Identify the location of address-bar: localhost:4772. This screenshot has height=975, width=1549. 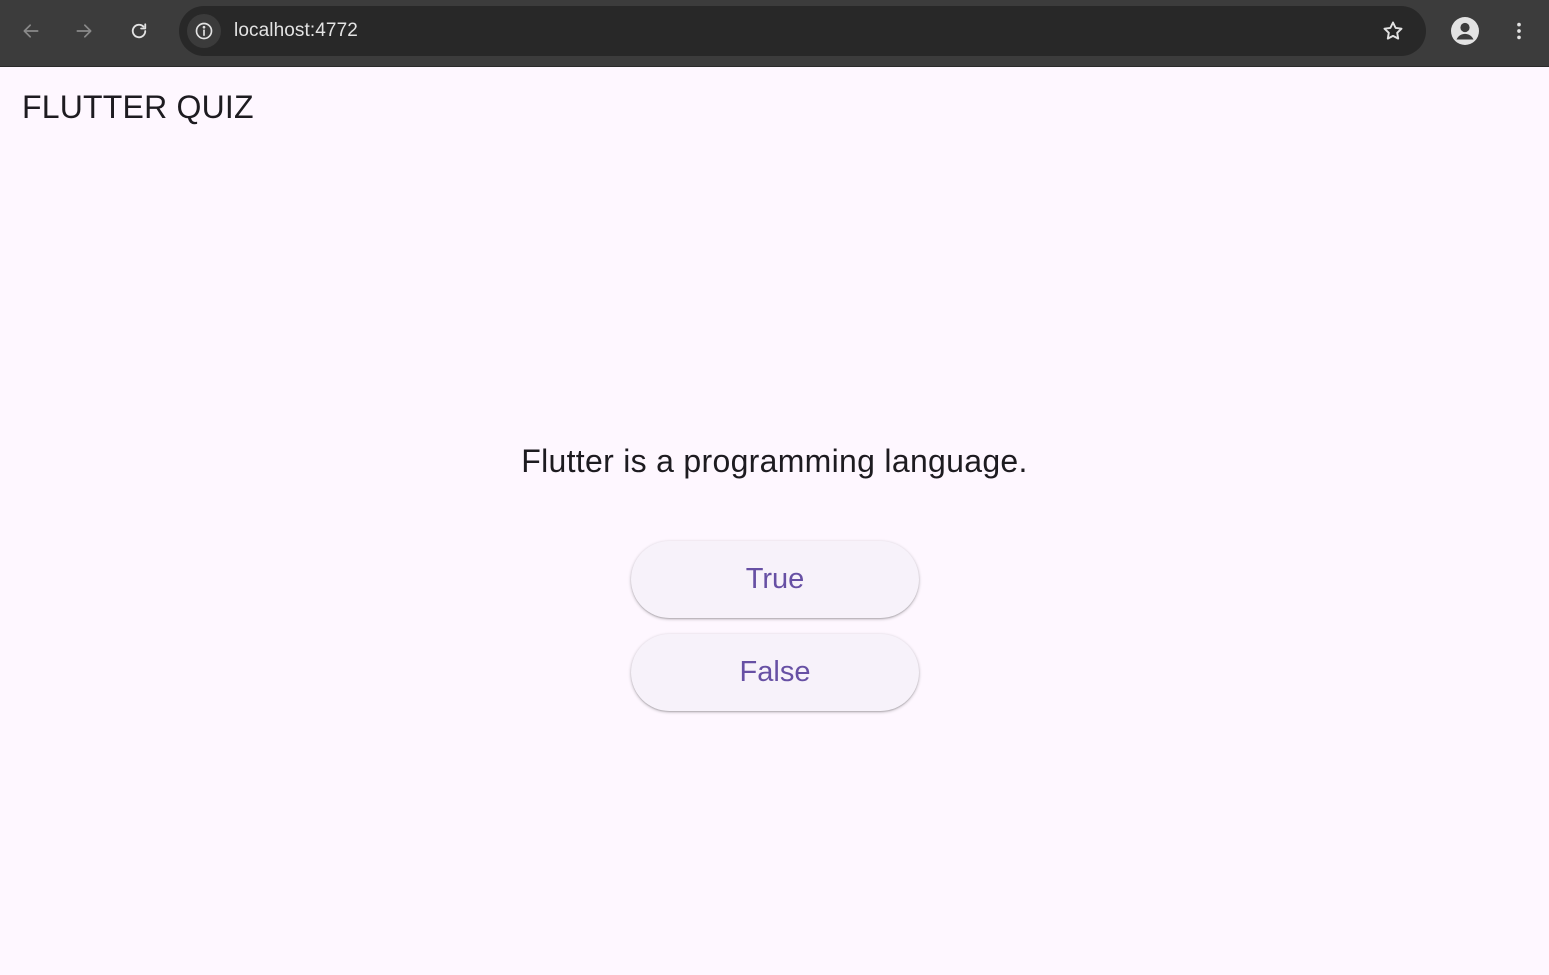
(802, 31).